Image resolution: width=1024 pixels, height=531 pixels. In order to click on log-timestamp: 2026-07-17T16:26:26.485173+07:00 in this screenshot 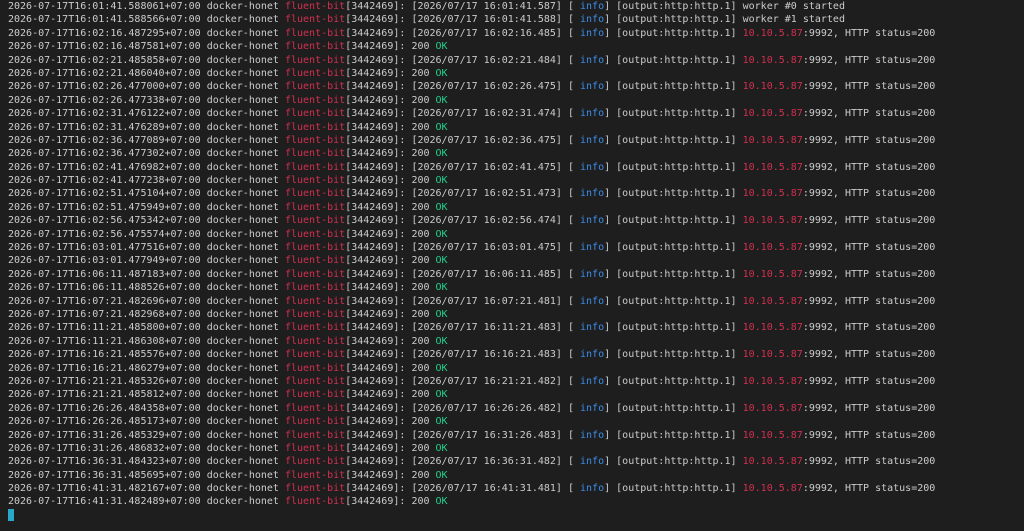, I will do `click(104, 422)`.